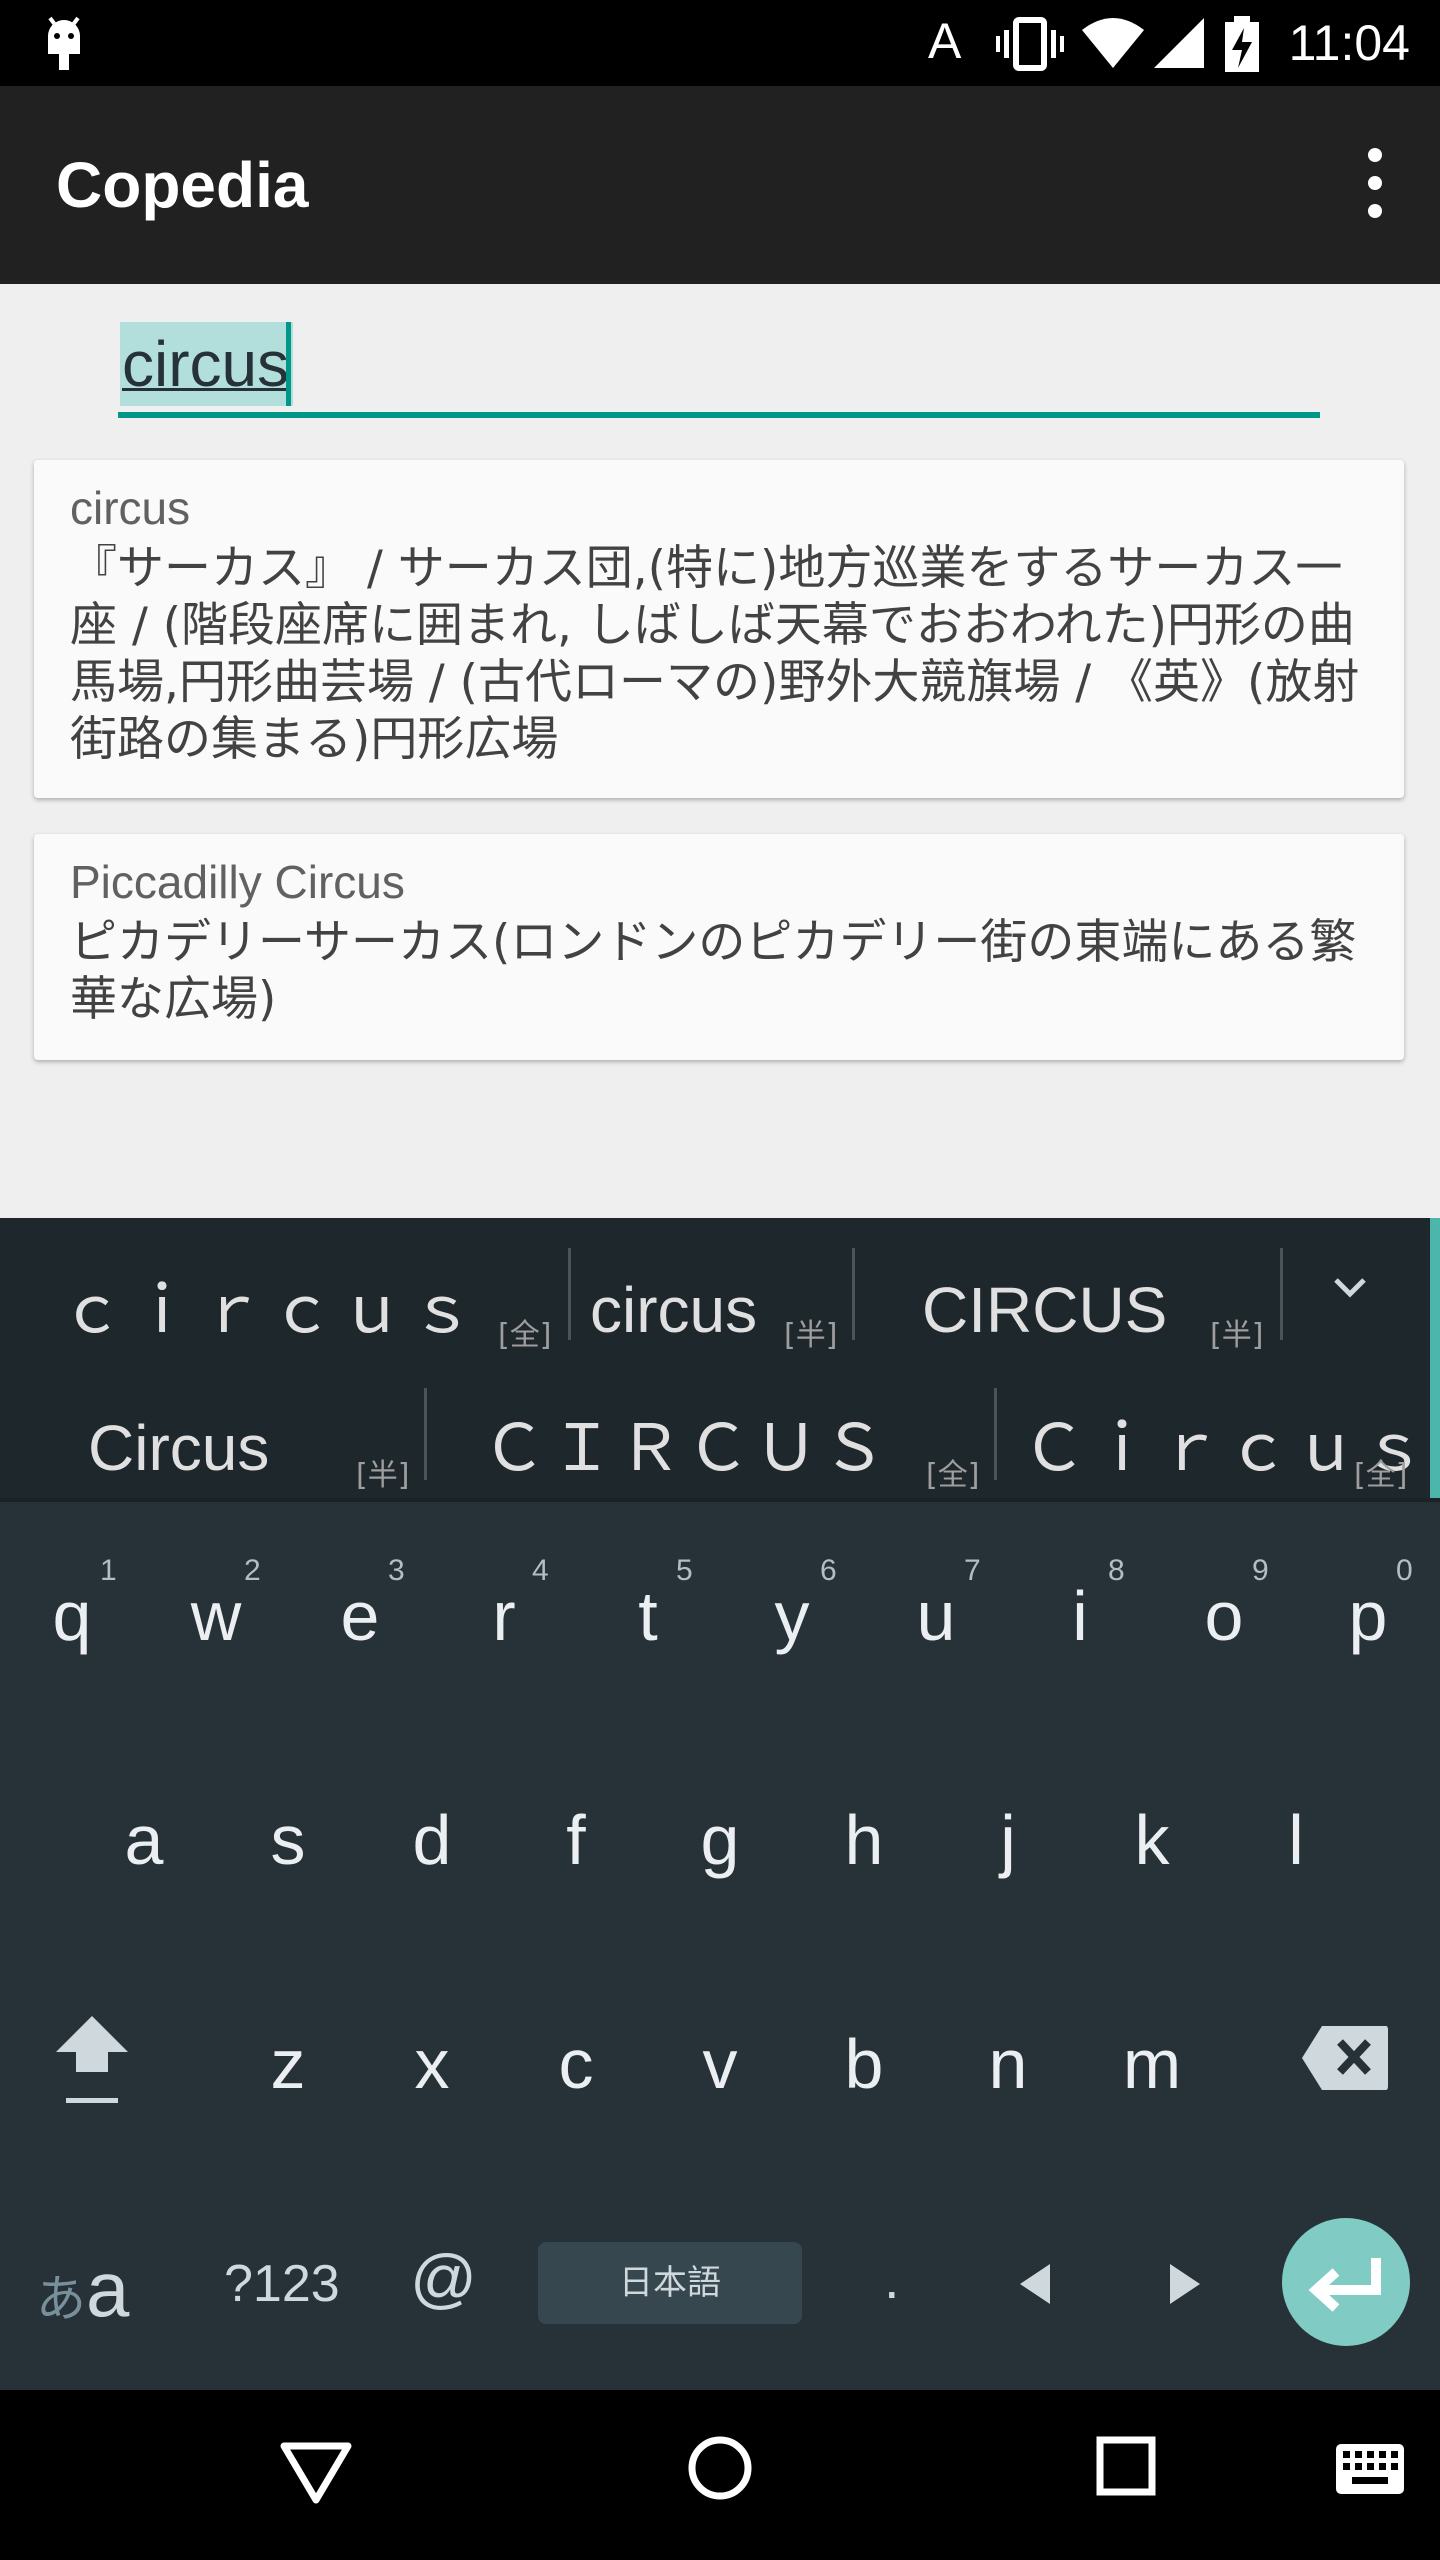 The width and height of the screenshot is (1440, 2560). I want to click on suggestion-chip: ＣＩＲＣＵＳ, so click(686, 1448).